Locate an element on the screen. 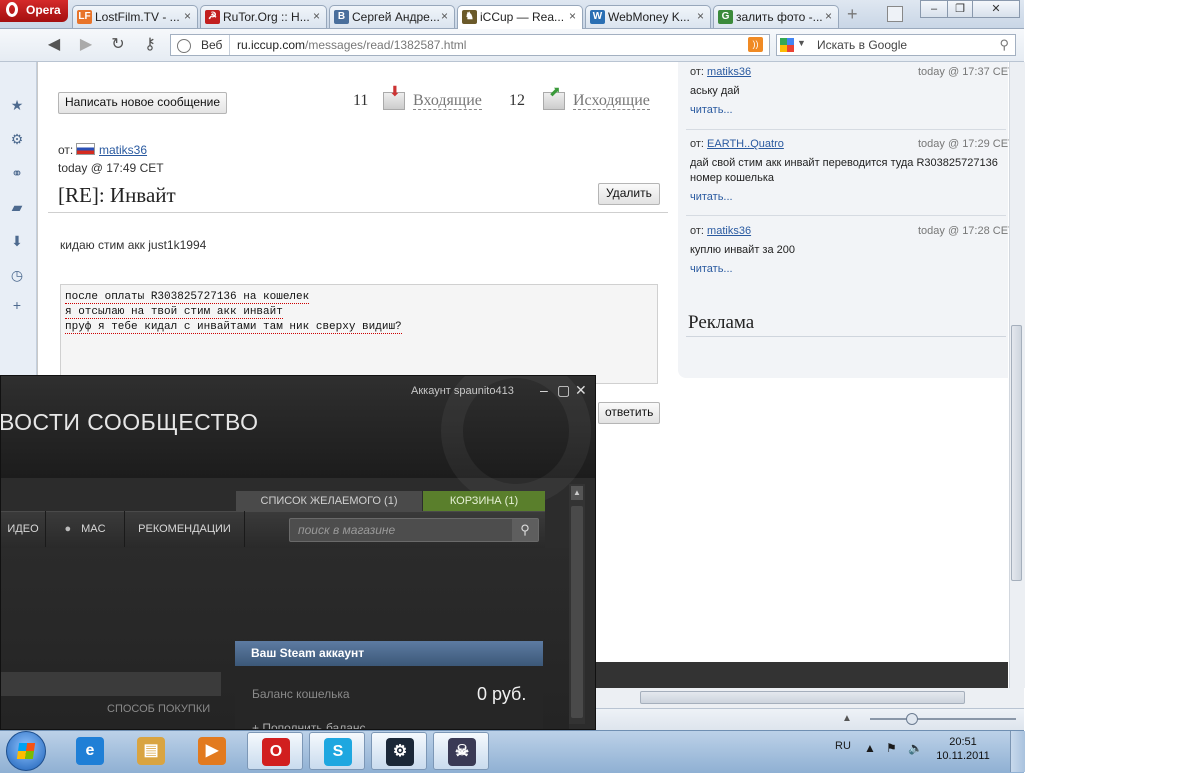  history-clock-icon: ◷ is located at coordinates (17, 275).